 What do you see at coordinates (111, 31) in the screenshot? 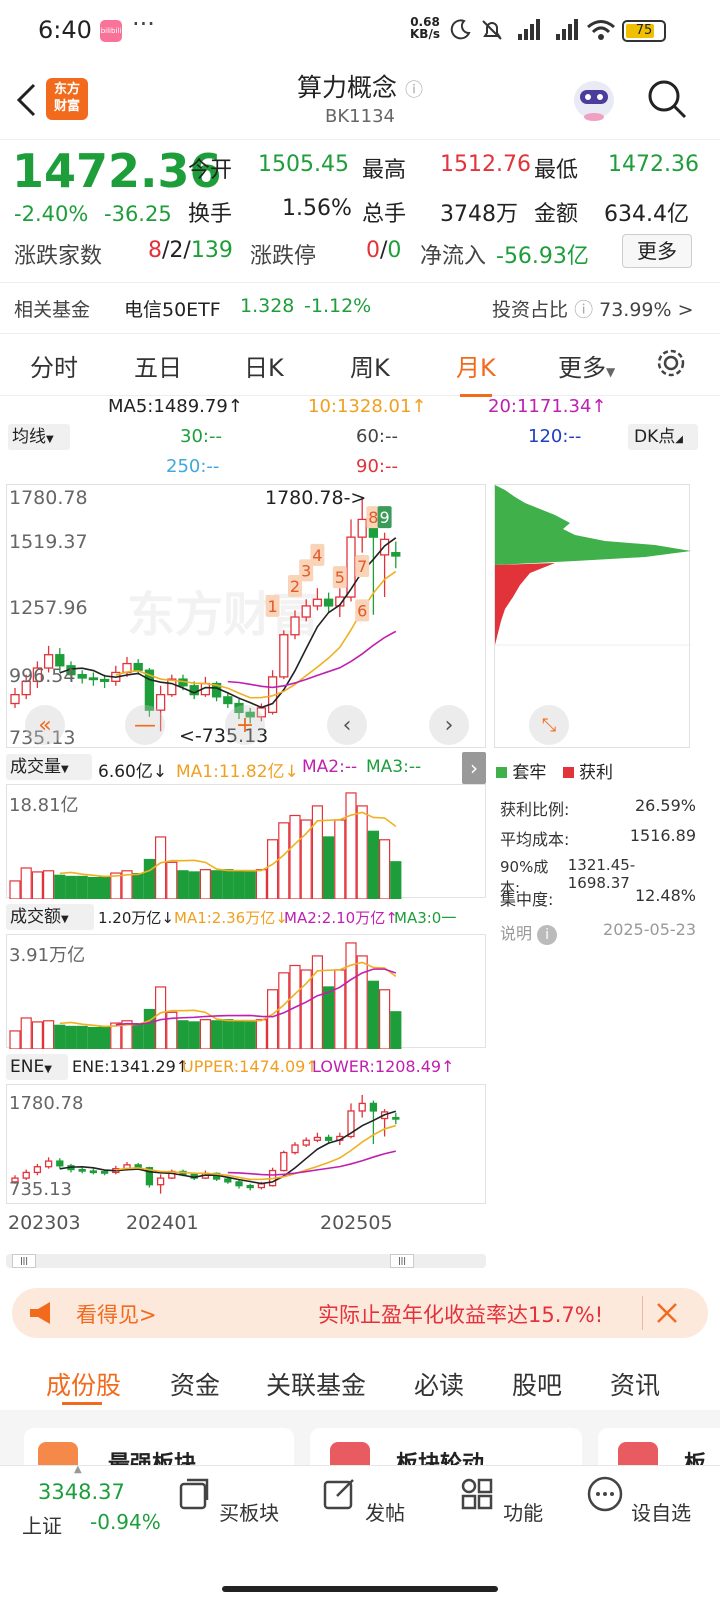
I see `bilibili-icon: bilibili` at bounding box center [111, 31].